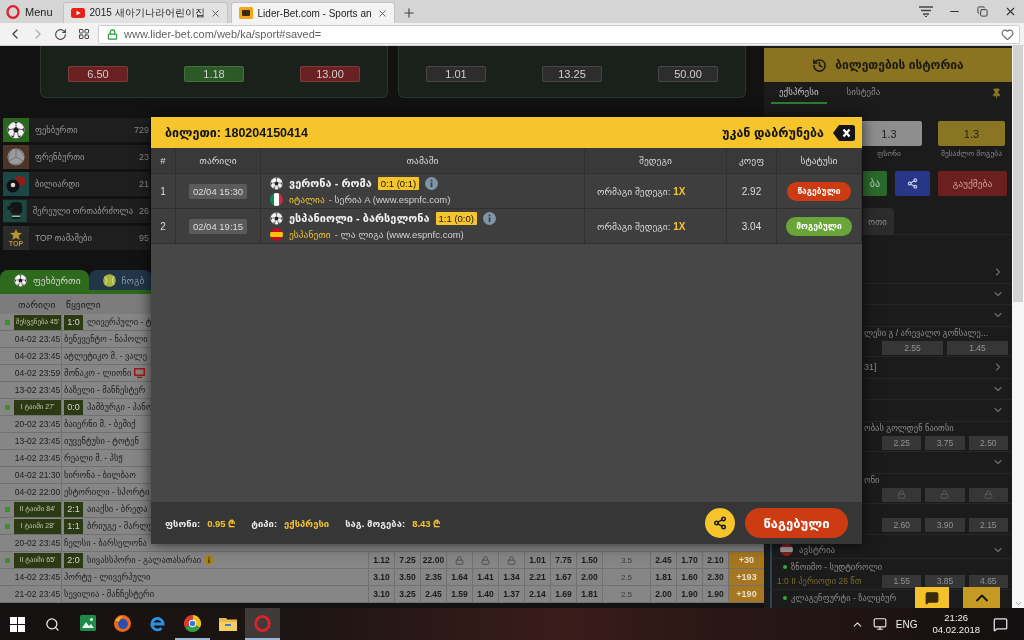 The width and height of the screenshot is (1024, 640). I want to click on odds-value: 1.64, so click(460, 577).